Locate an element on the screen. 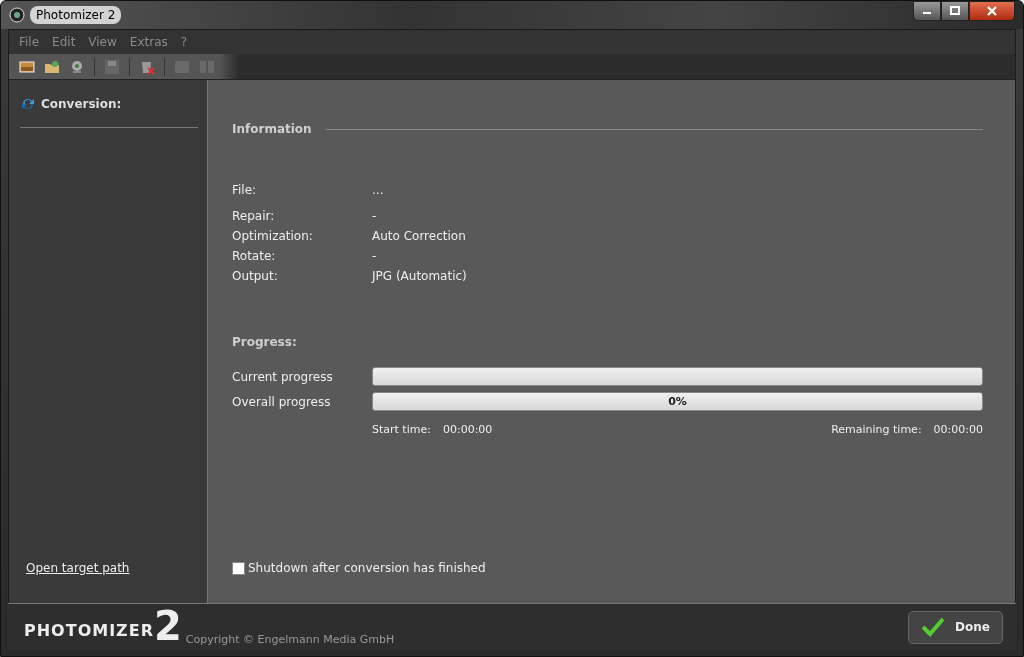  logo-numeral: 2 is located at coordinates (167, 626).